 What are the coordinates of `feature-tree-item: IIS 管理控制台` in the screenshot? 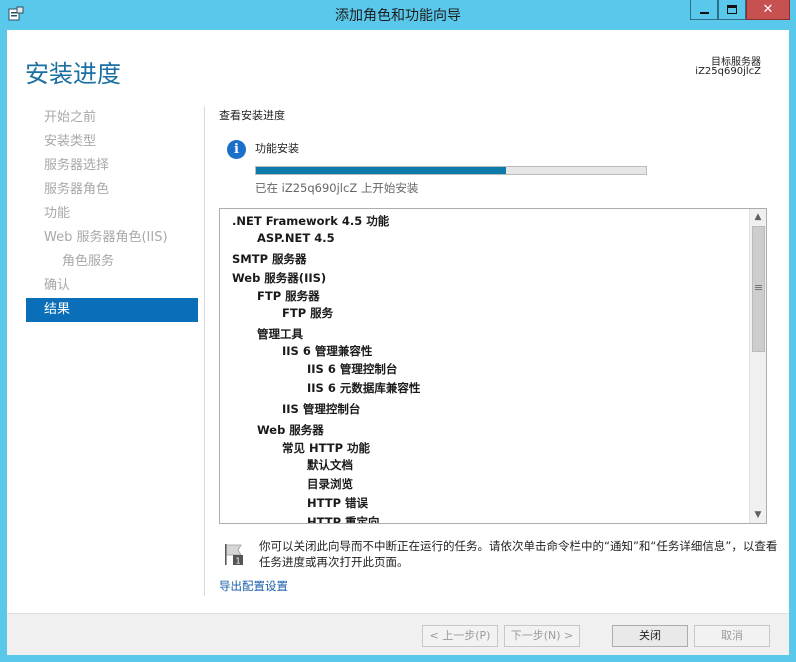 It's located at (321, 409).